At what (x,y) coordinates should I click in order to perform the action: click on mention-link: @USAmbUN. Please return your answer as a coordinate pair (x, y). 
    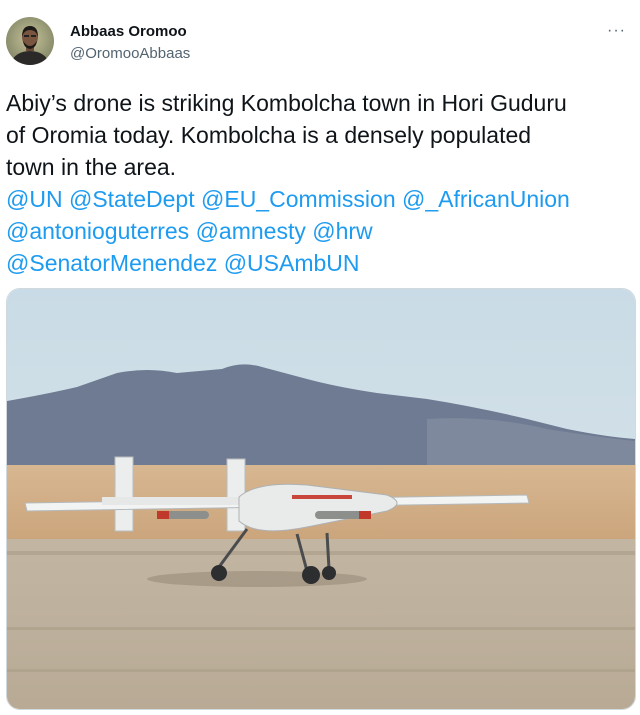
    Looking at the image, I should click on (292, 263).